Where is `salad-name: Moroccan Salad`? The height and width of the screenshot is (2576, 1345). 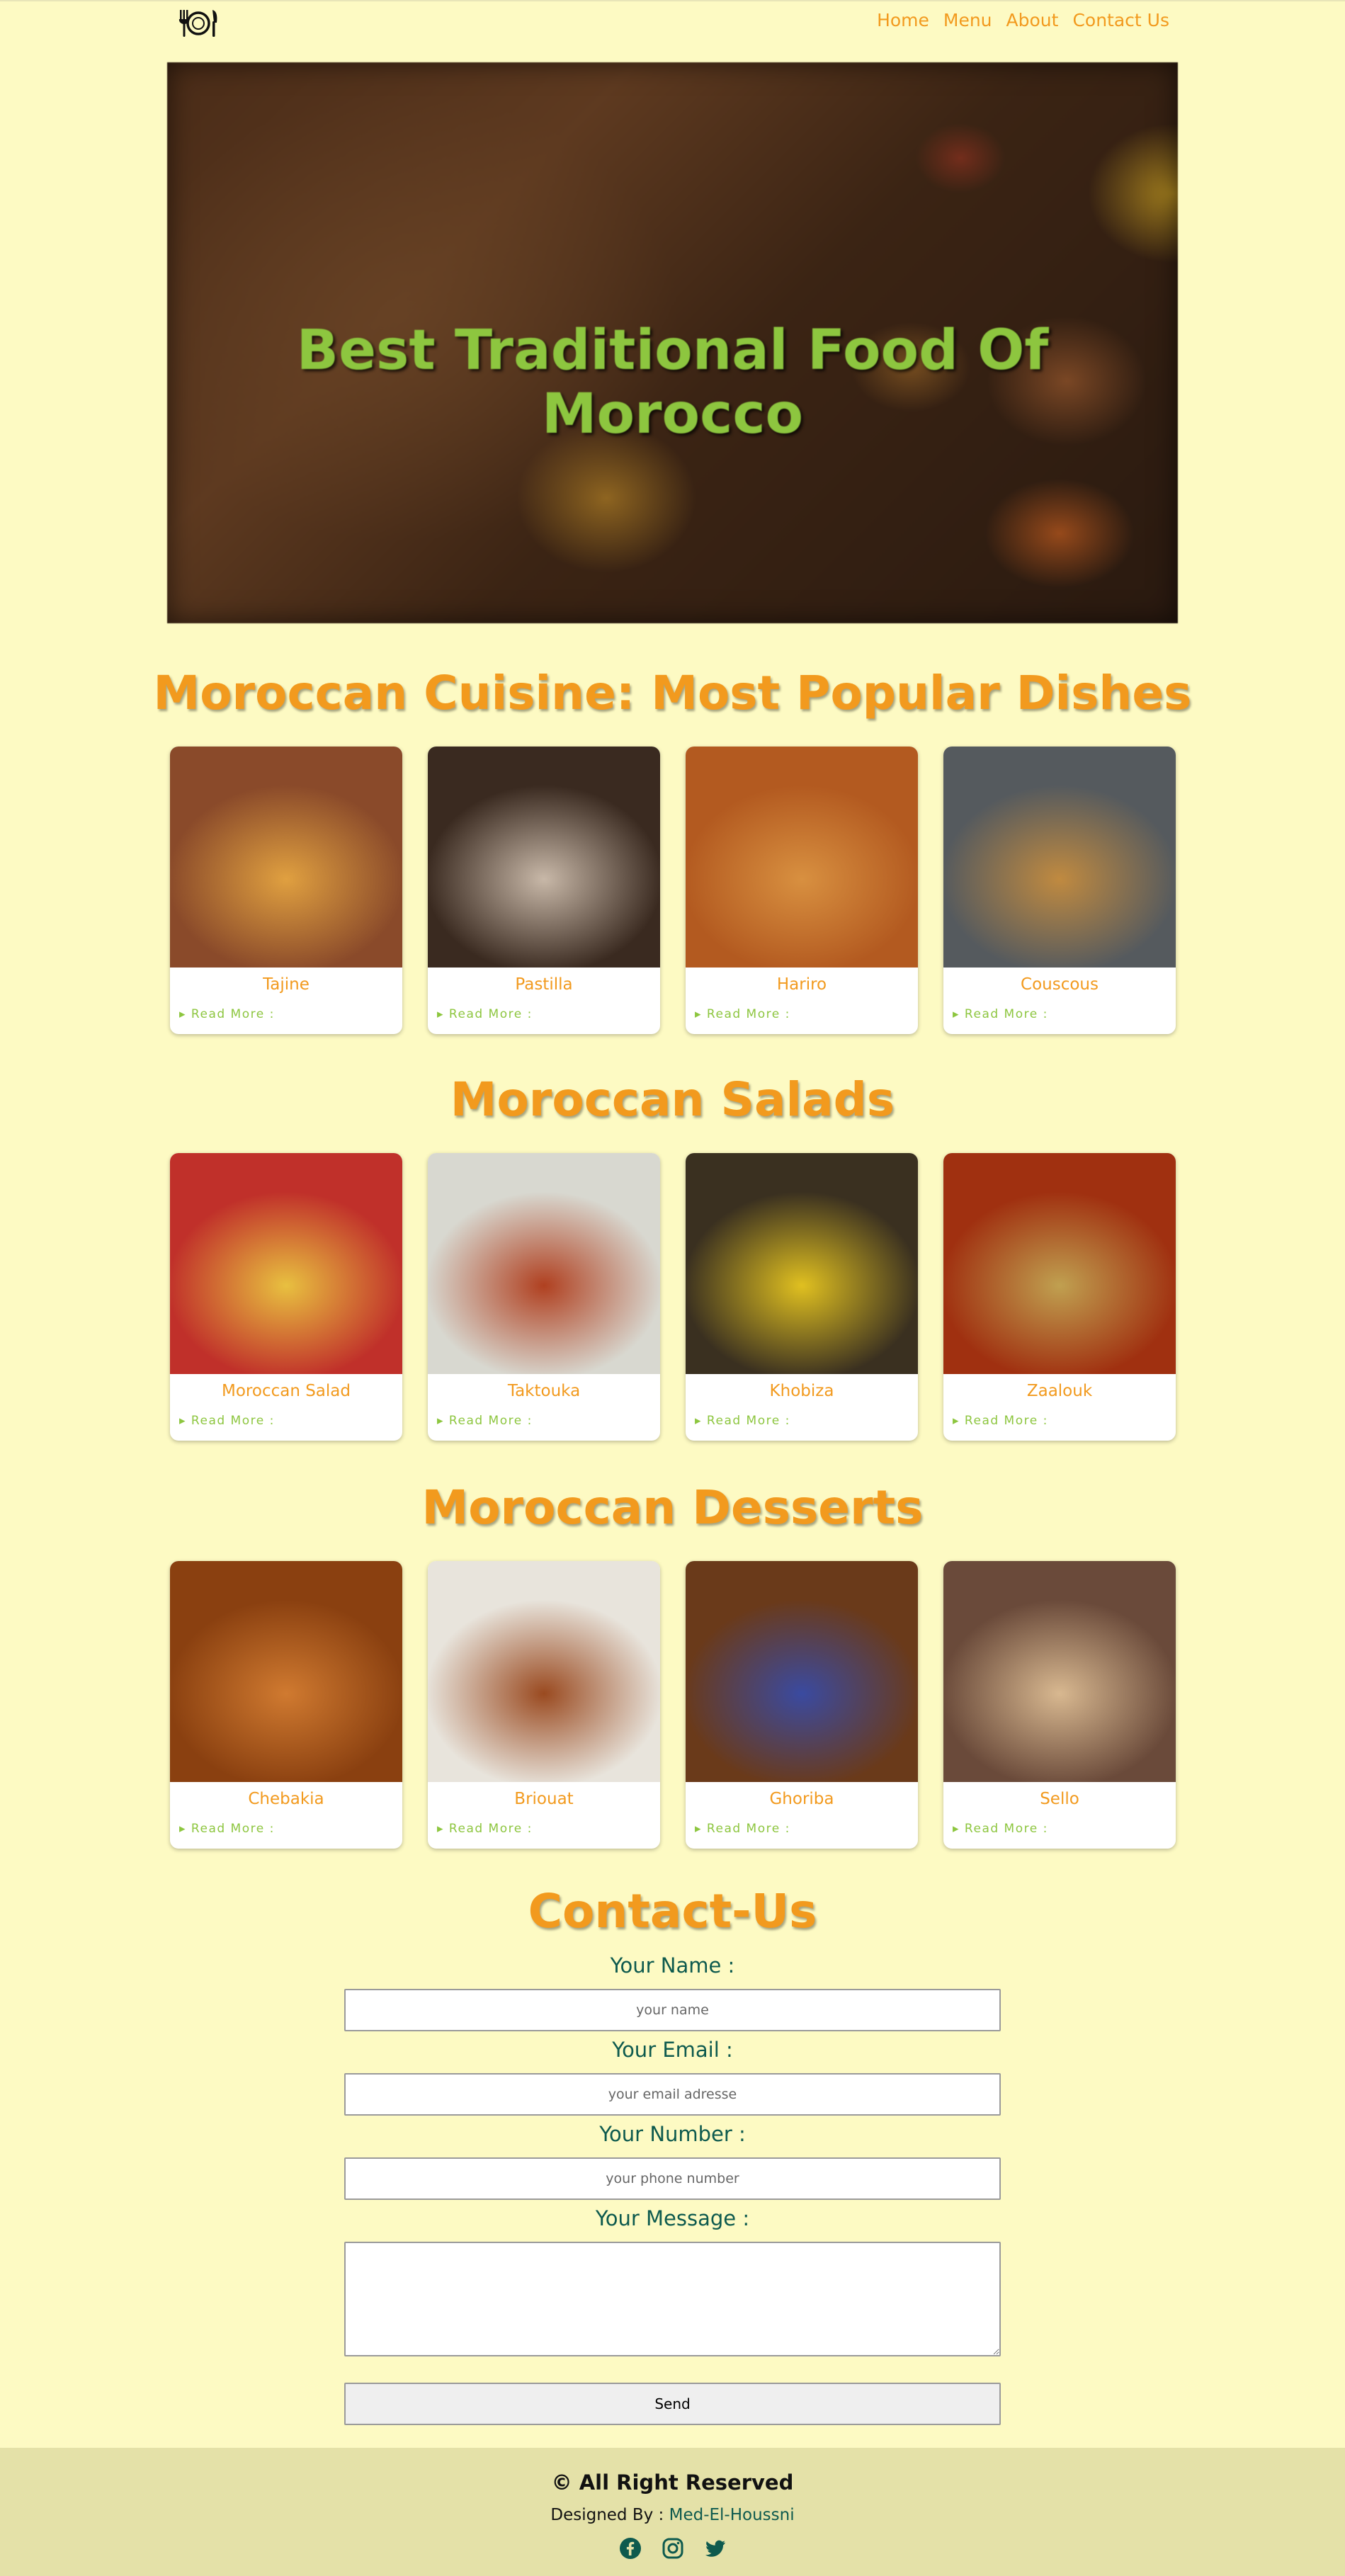
salad-name: Moroccan Salad is located at coordinates (286, 1391).